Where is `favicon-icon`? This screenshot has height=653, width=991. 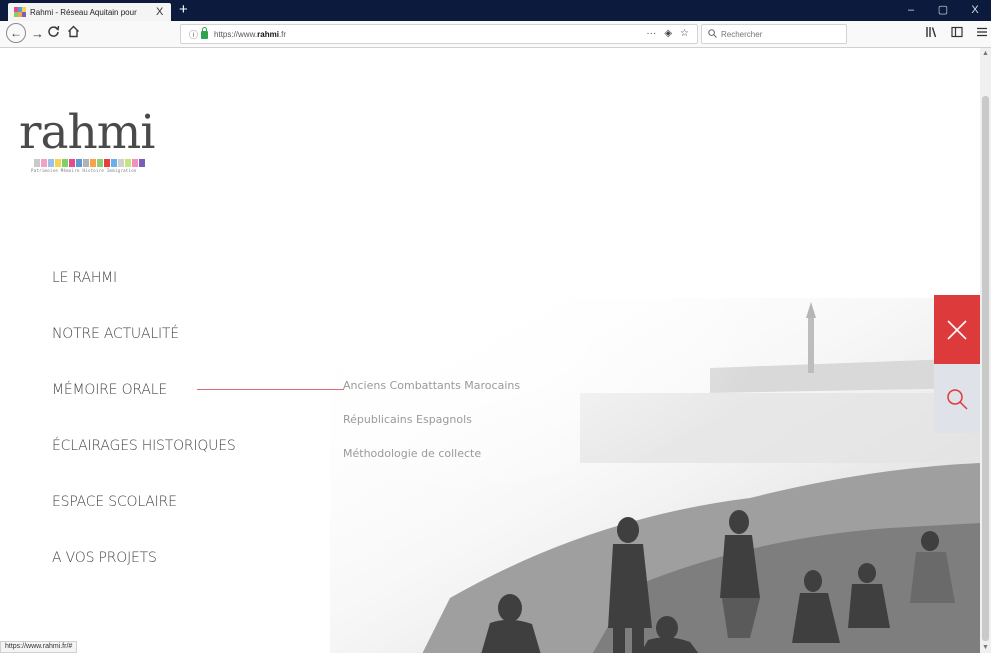
favicon-icon is located at coordinates (20, 12).